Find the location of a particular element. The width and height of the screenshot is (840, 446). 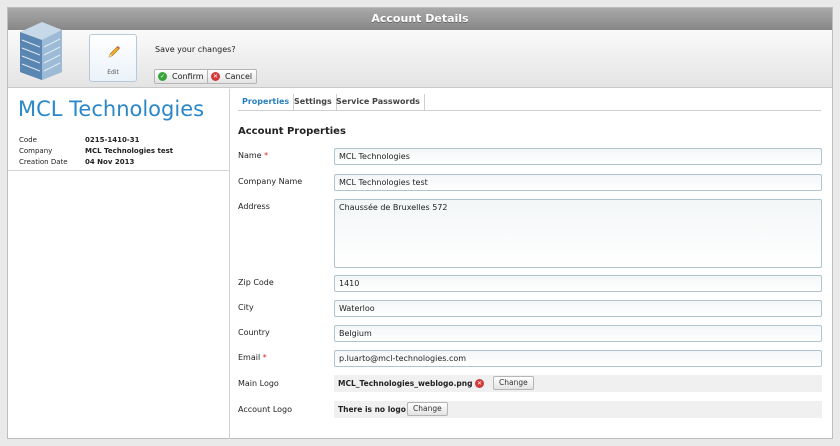

confirm-button: ✓ Confirm is located at coordinates (181, 76).